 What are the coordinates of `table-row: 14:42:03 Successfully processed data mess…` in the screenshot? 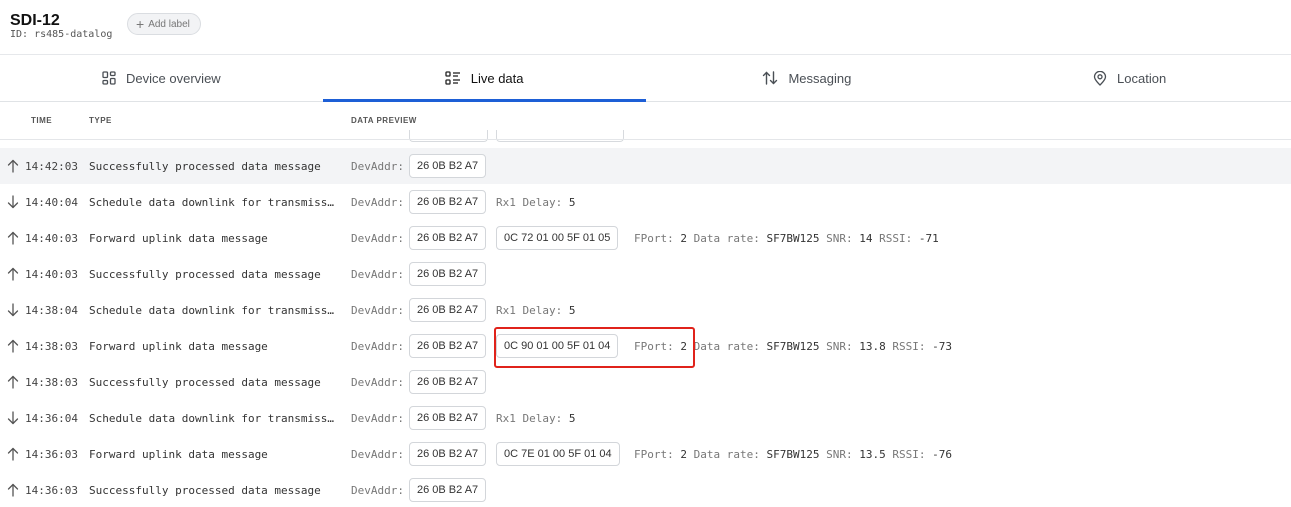 It's located at (645, 166).